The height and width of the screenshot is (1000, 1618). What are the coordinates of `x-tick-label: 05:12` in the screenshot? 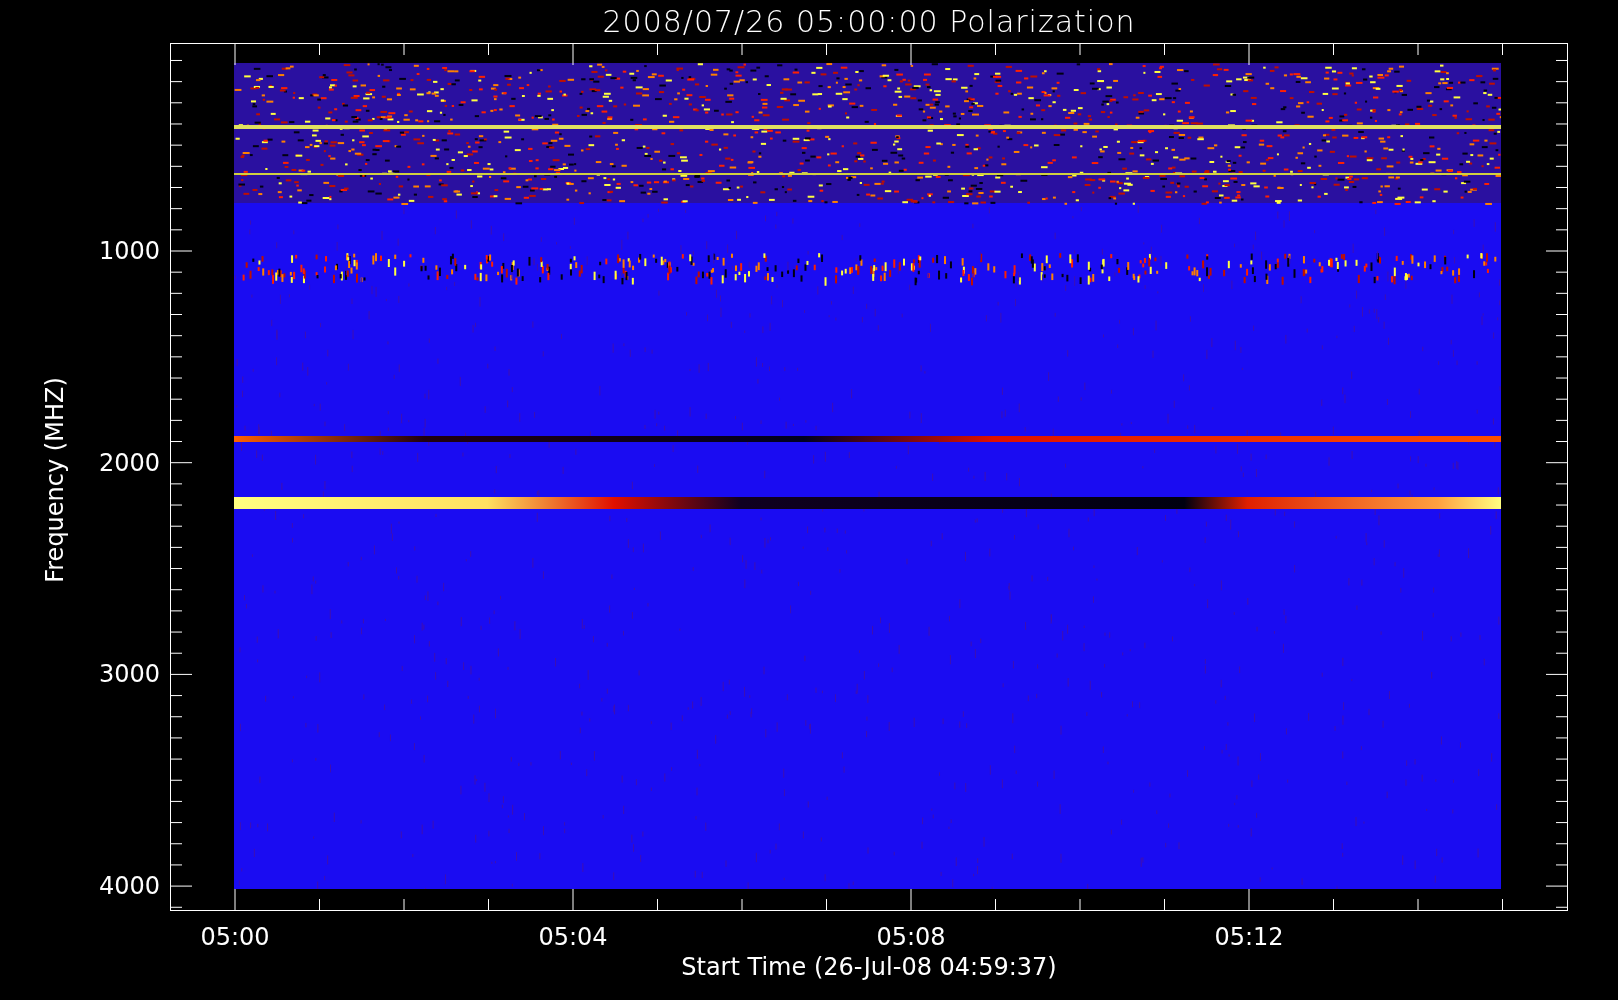 It's located at (1249, 937).